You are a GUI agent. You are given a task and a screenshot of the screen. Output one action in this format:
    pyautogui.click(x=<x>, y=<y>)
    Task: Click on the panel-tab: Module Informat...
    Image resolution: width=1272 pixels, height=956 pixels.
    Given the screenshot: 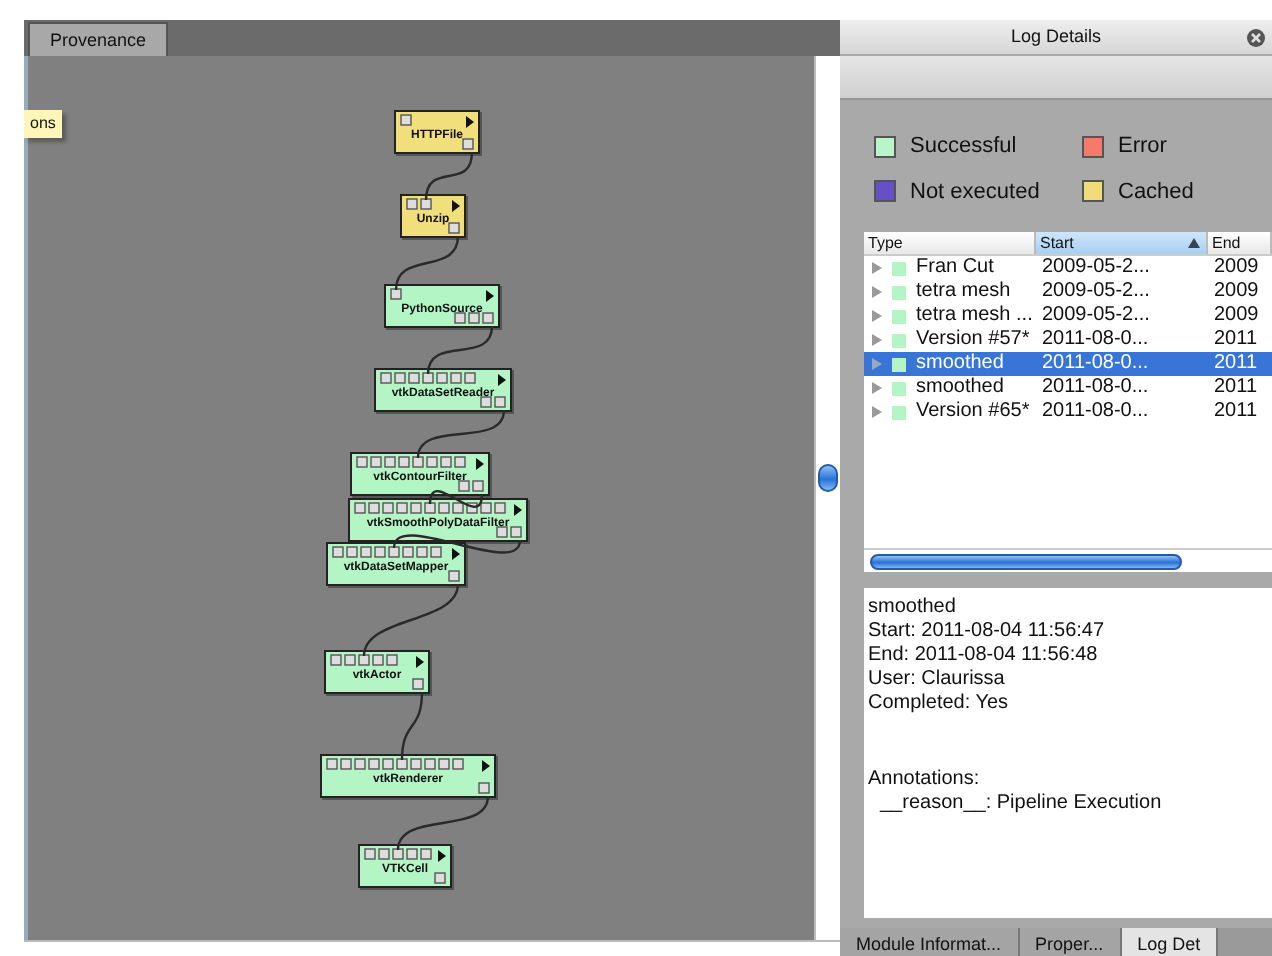 What is the action you would take?
    pyautogui.click(x=930, y=942)
    